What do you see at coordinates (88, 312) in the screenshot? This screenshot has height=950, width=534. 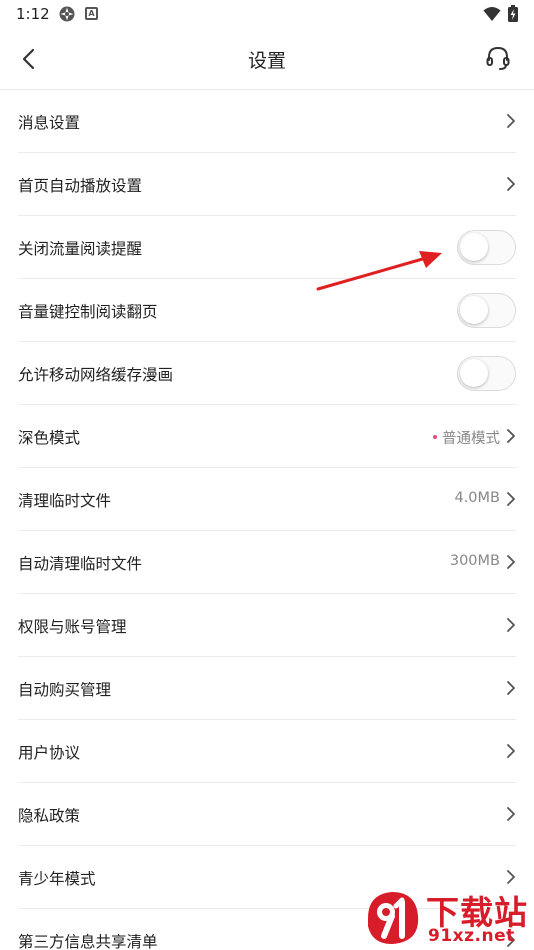 I see `settings-row-label: 音量键控制阅读翻页` at bounding box center [88, 312].